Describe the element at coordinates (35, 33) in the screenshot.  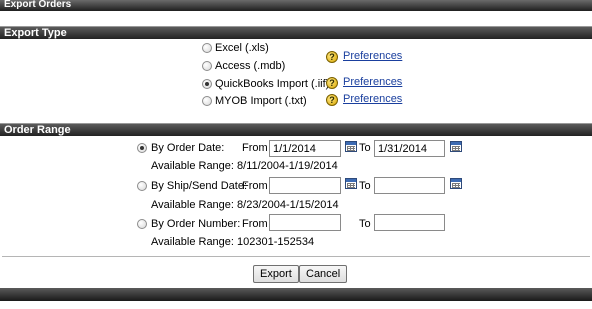
I see `export-type-heading: Export Type` at that location.